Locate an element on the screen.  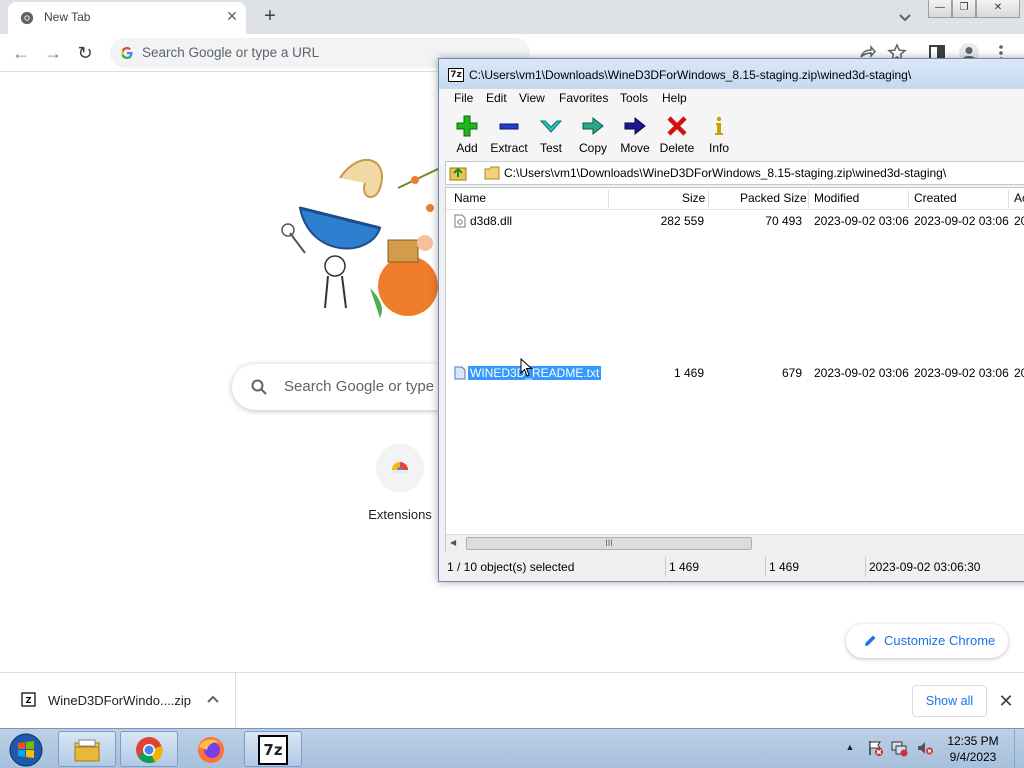
taskbar-explorer is located at coordinates (87, 749).